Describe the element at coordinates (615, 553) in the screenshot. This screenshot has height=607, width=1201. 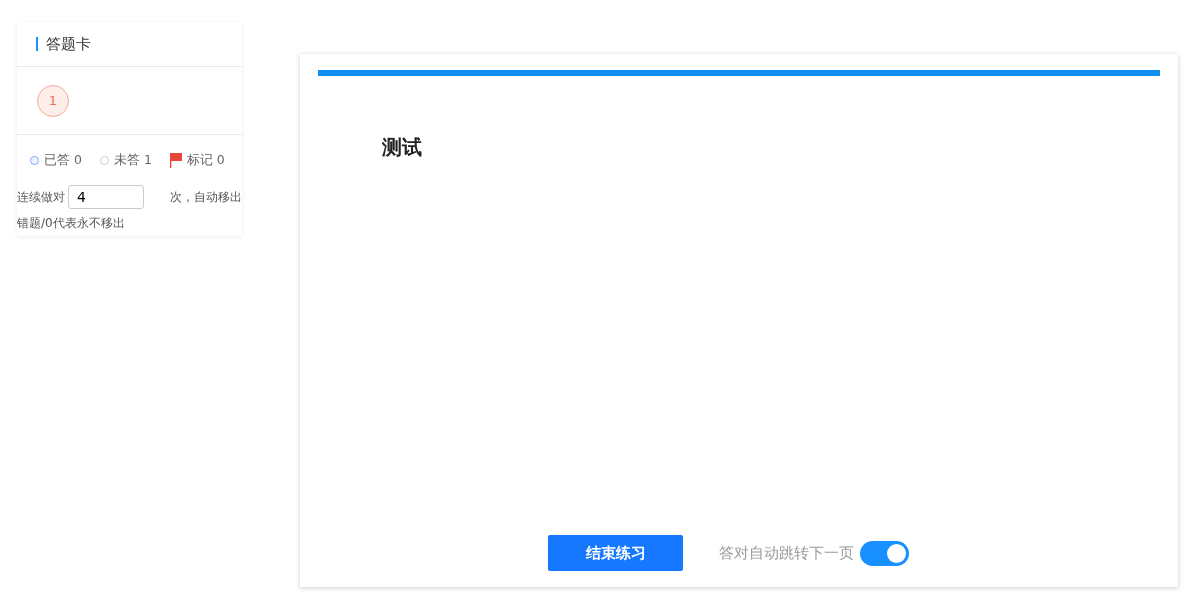
I see `finish-practice-button: 结束练习` at that location.